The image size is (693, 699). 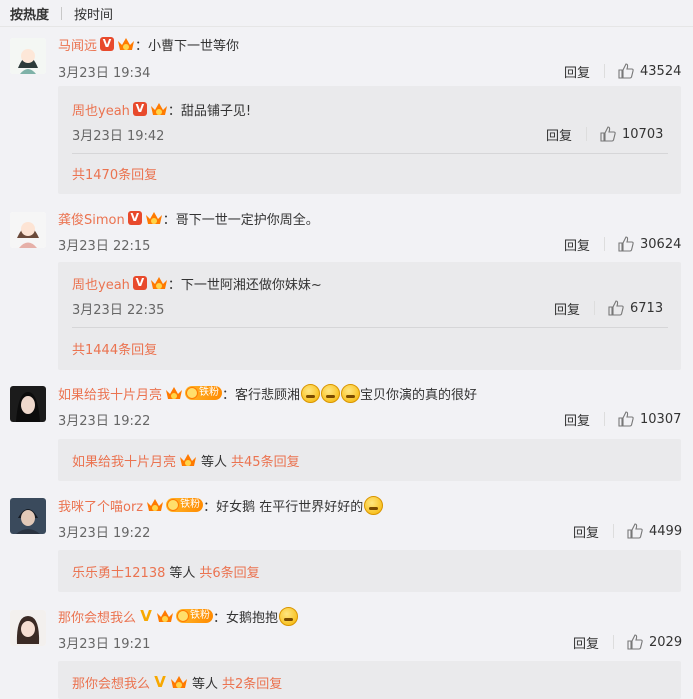 I want to click on like-count: 4499, so click(x=666, y=531).